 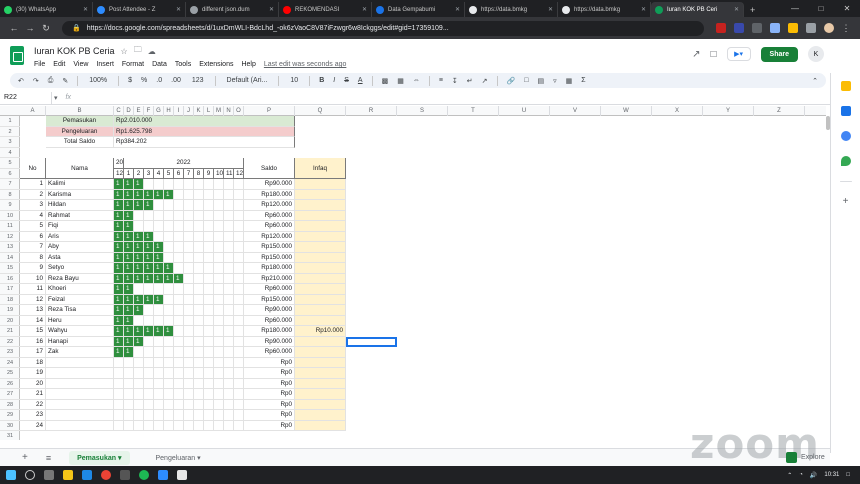 What do you see at coordinates (455, 81) in the screenshot?
I see `vertical-align-icon: ↧` at bounding box center [455, 81].